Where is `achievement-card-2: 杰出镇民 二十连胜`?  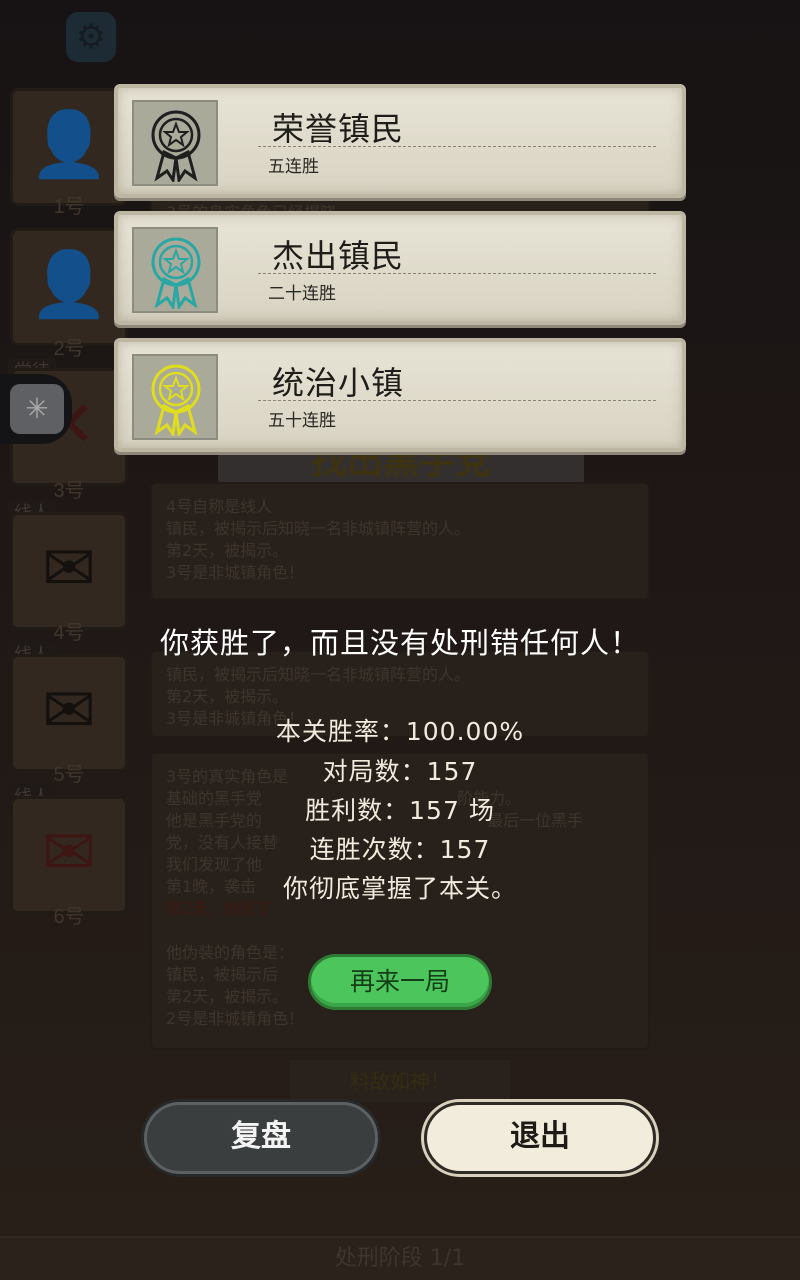
achievement-card-2: 杰出镇民 二十连胜 is located at coordinates (400, 268).